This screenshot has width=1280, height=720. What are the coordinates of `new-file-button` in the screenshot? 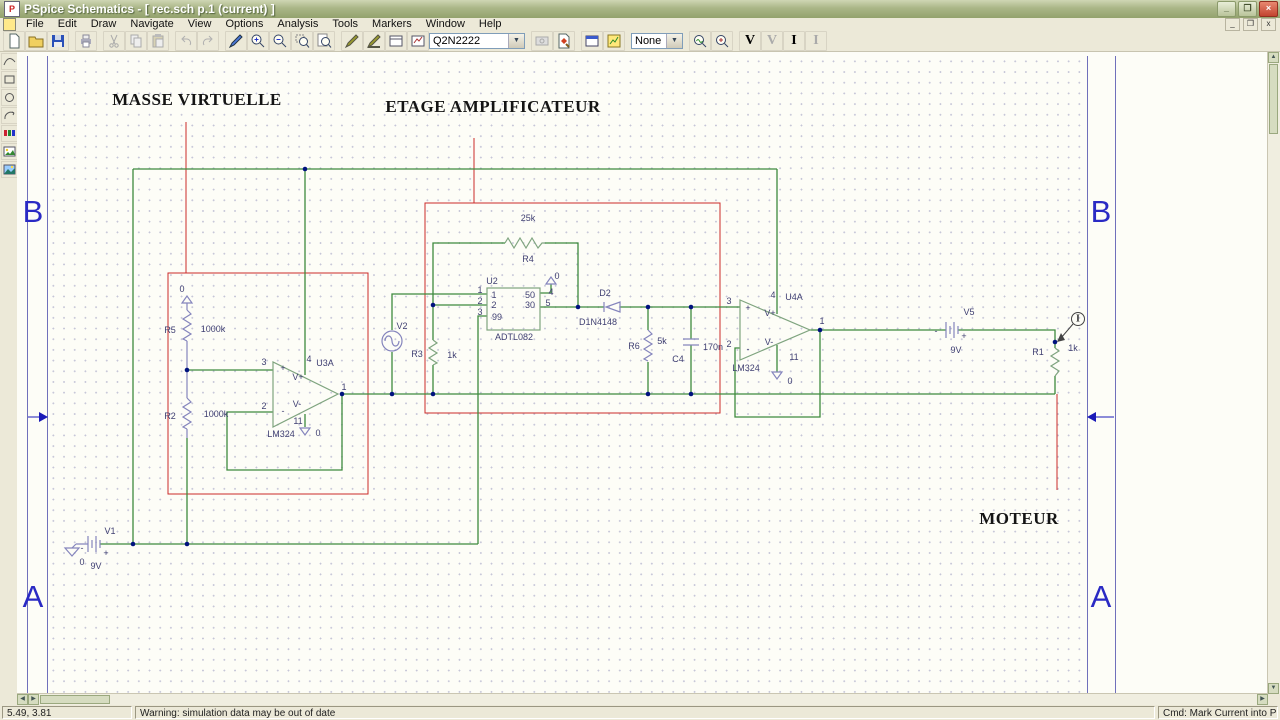 It's located at (14, 41).